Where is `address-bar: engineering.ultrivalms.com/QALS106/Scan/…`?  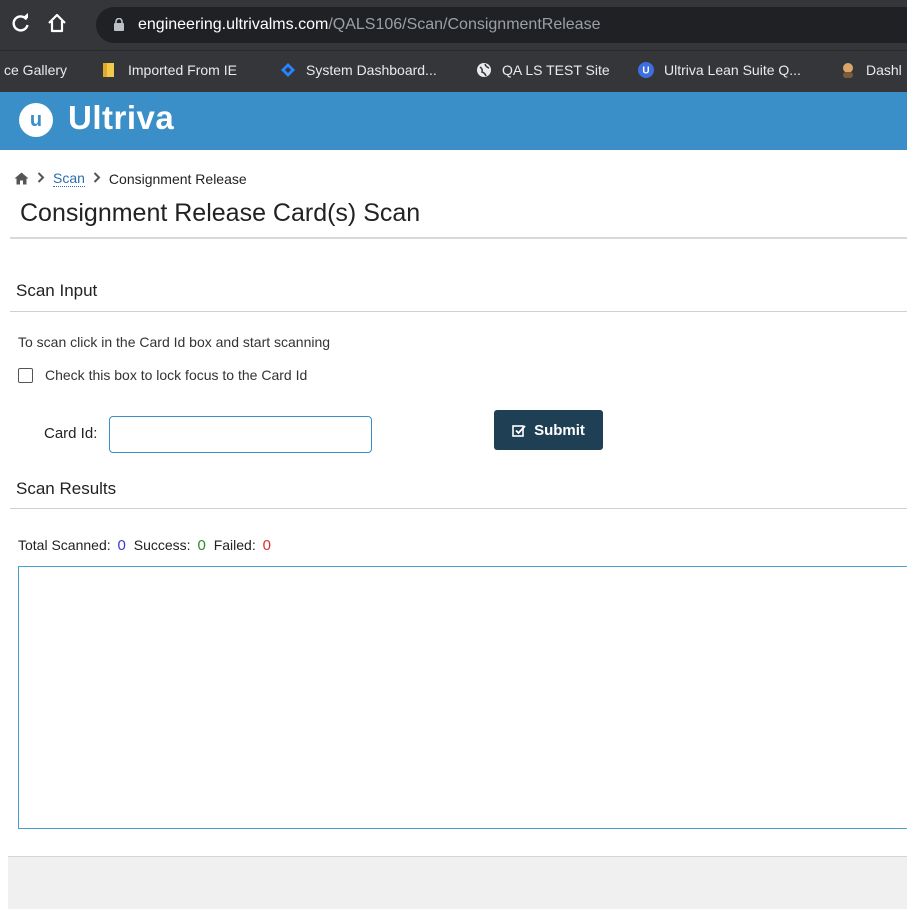 address-bar: engineering.ultrivalms.com/QALS106/Scan/… is located at coordinates (501, 25).